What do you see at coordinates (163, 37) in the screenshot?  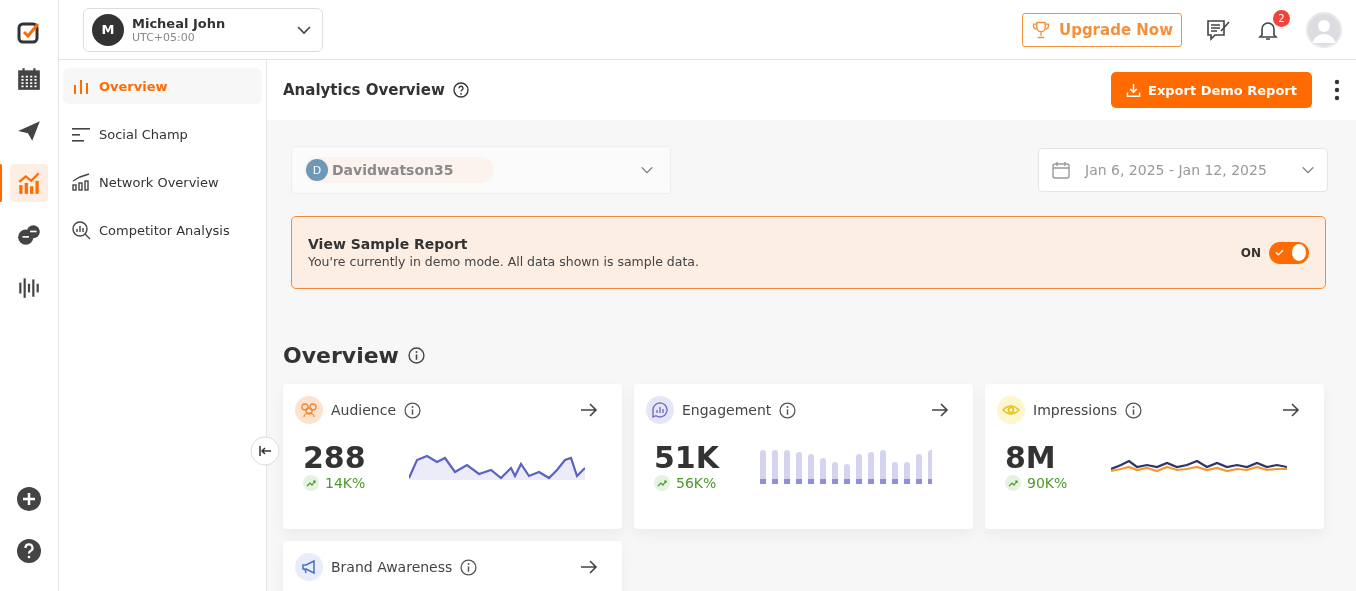 I see `account-timezone: UTC+05:00` at bounding box center [163, 37].